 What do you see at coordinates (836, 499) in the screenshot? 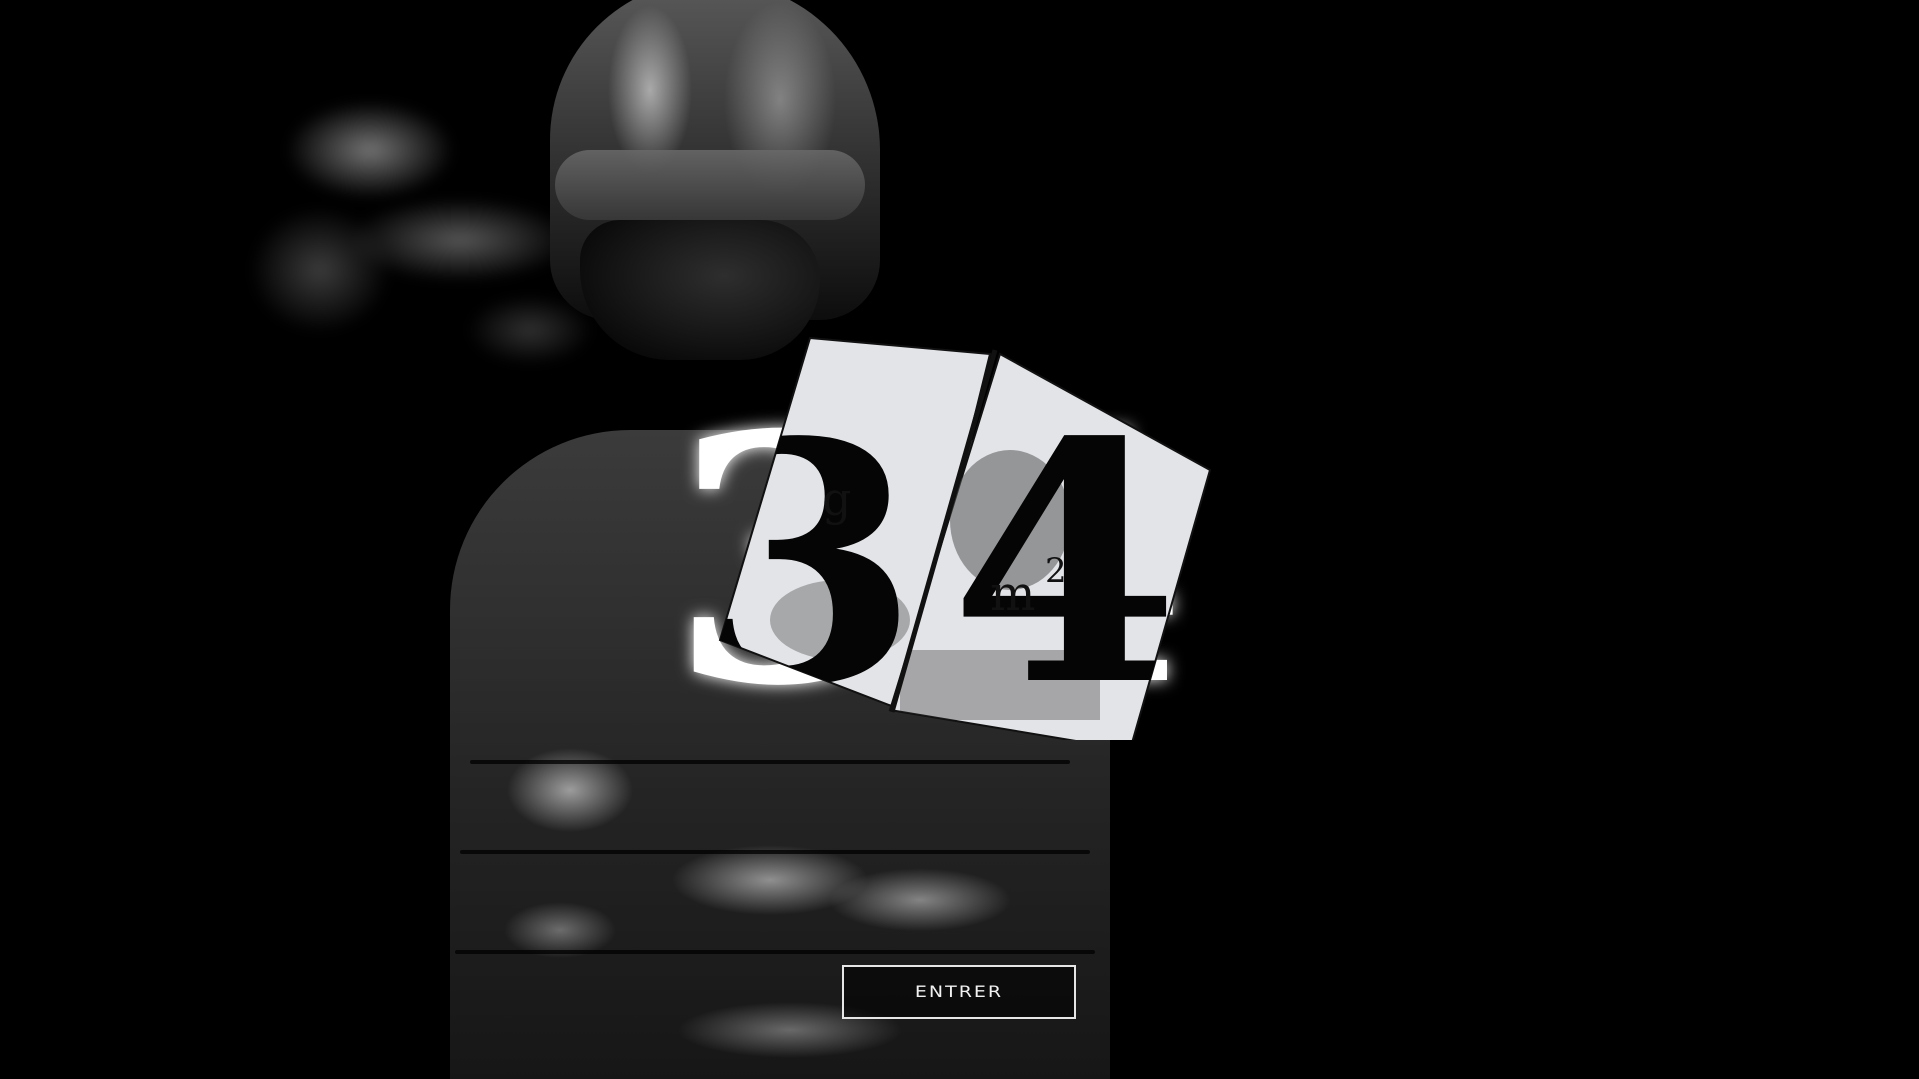
I see `logo-glyph-g: g` at bounding box center [836, 499].